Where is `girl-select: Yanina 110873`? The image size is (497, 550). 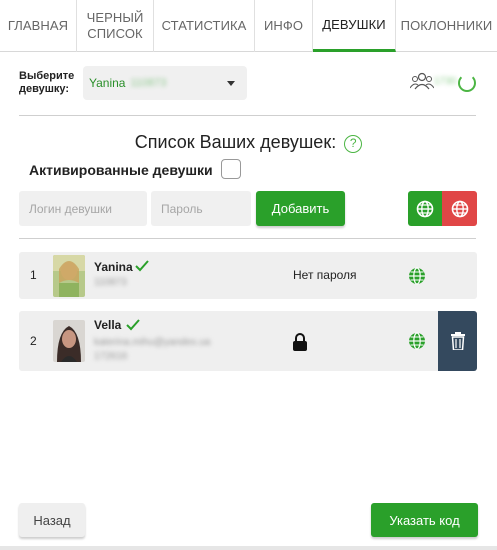 girl-select: Yanina 110873 is located at coordinates (165, 83).